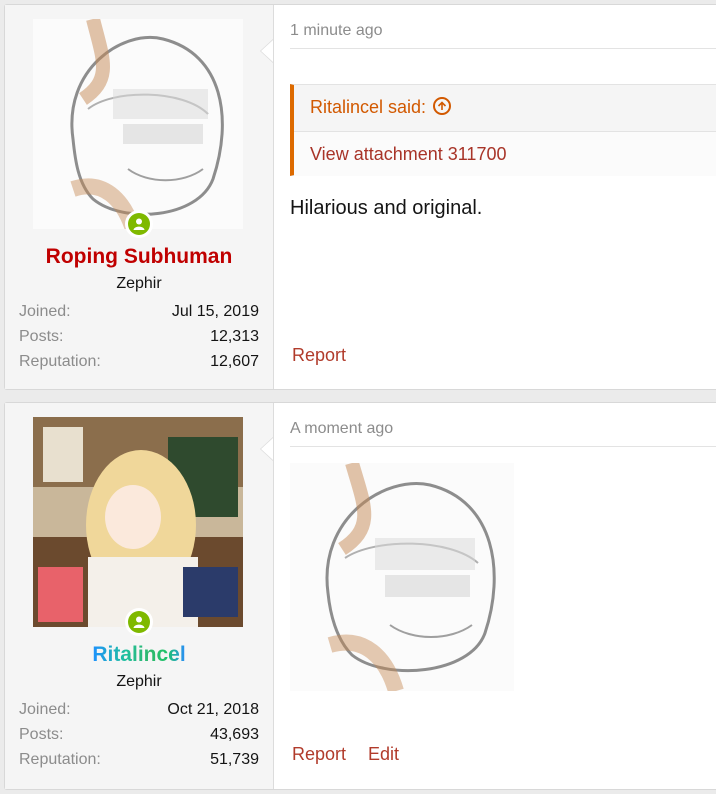  Describe the element at coordinates (139, 257) in the screenshot. I see `username: Roping Subhuman` at that location.